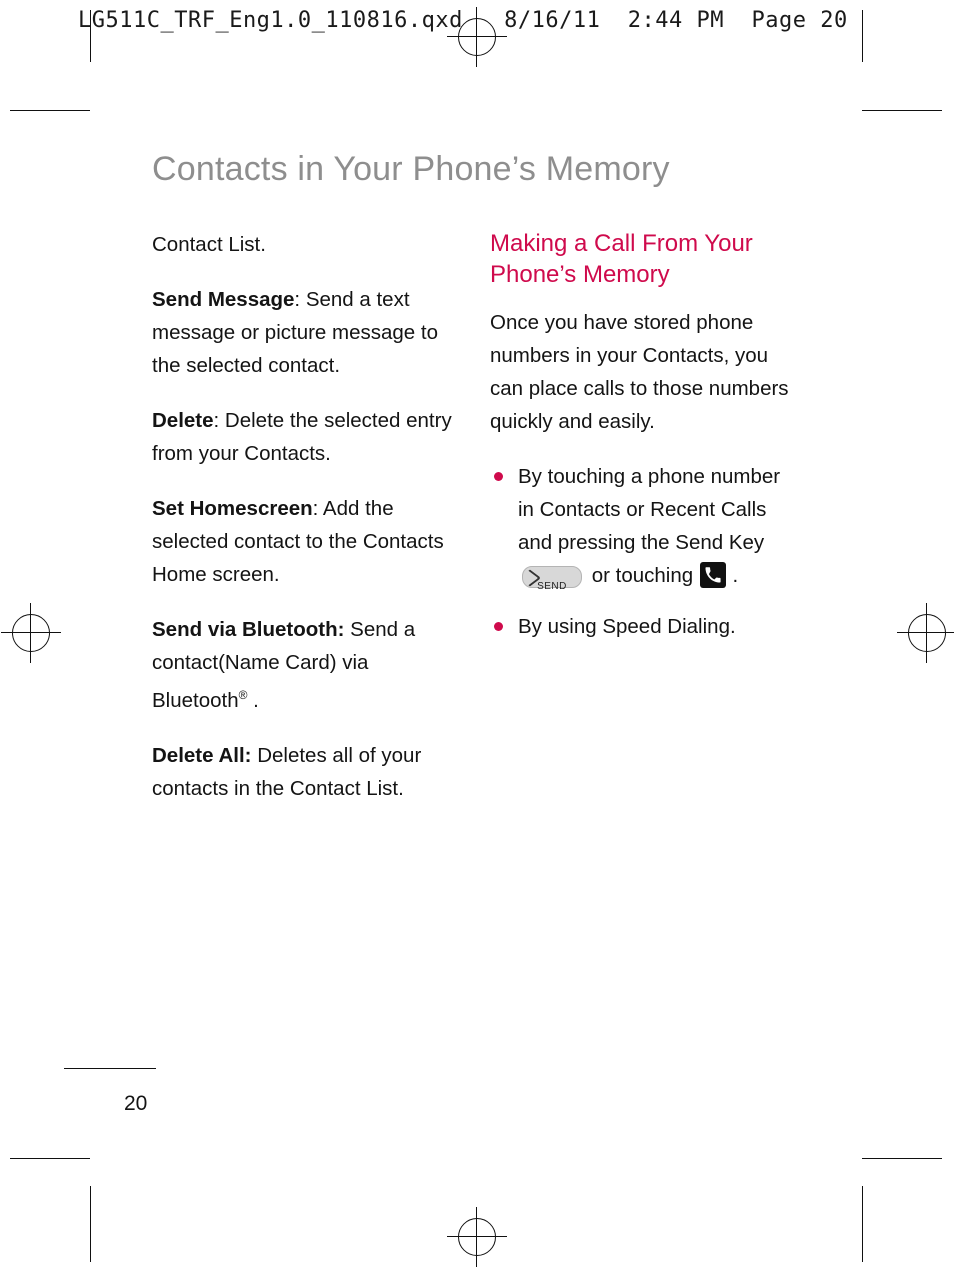 This screenshot has width=954, height=1267. What do you see at coordinates (110, 1068) in the screenshot?
I see `footer-rule` at bounding box center [110, 1068].